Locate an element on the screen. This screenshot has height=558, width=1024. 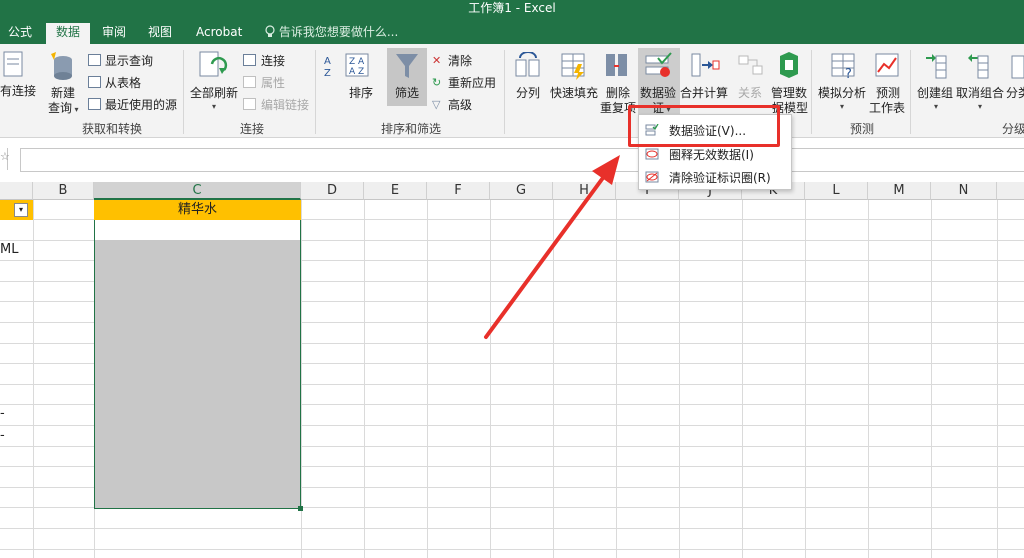
tab-view: 视图 is located at coordinates (160, 33).